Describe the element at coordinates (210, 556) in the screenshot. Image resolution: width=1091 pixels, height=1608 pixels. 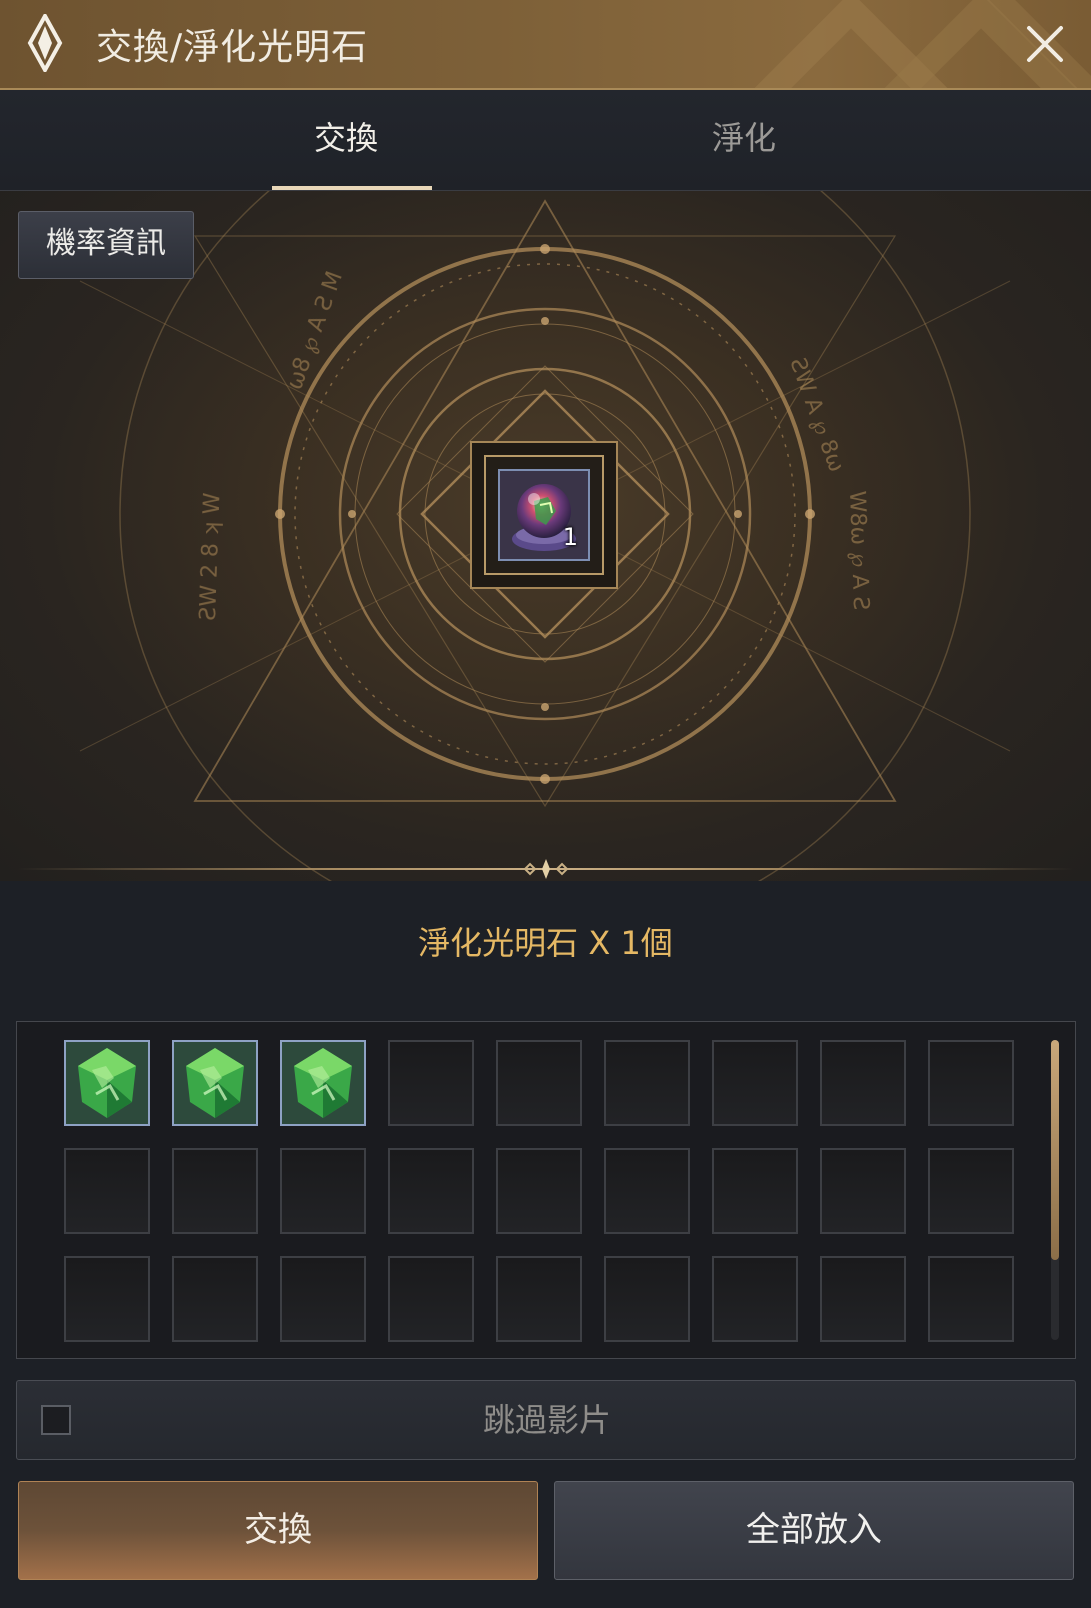
I see `svg-text: ƧW 2 8 ʞ W` at that location.